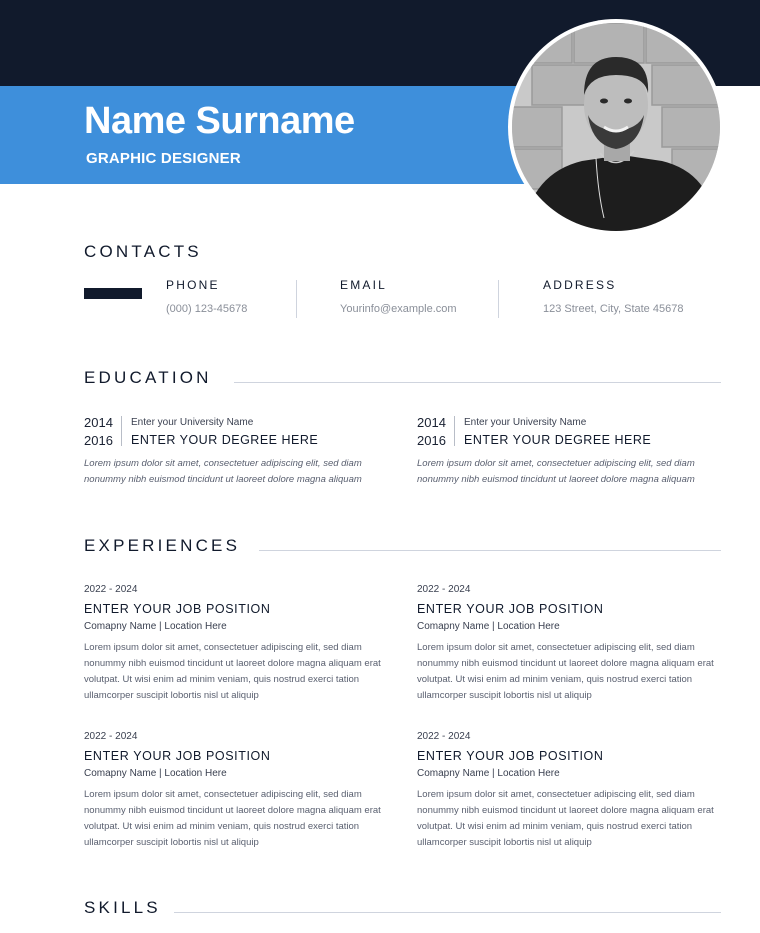 The image size is (760, 933). What do you see at coordinates (122, 907) in the screenshot?
I see `skills-heading: SKILLS` at bounding box center [122, 907].